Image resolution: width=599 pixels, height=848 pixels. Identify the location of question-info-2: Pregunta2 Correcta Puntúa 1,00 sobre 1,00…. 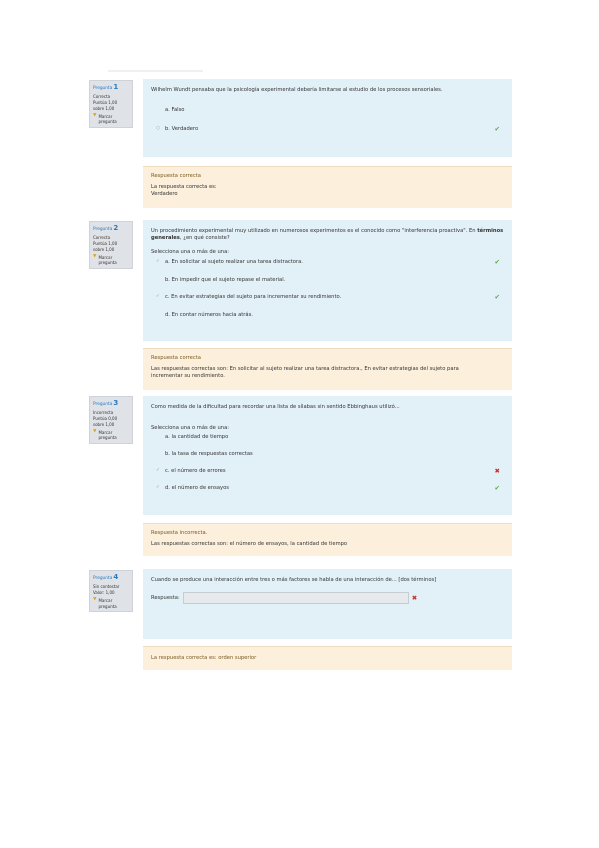
(111, 245).